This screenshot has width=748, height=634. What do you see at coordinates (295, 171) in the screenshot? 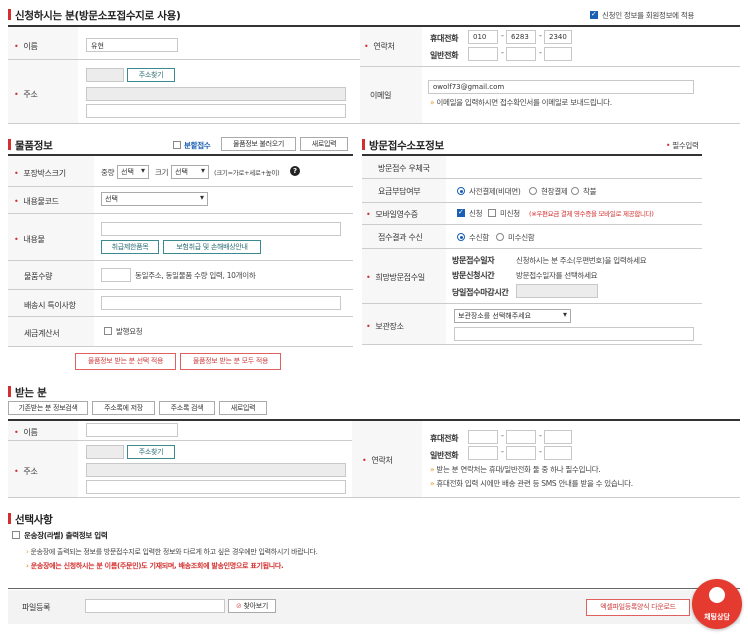
I see `help-icon: ?` at bounding box center [295, 171].